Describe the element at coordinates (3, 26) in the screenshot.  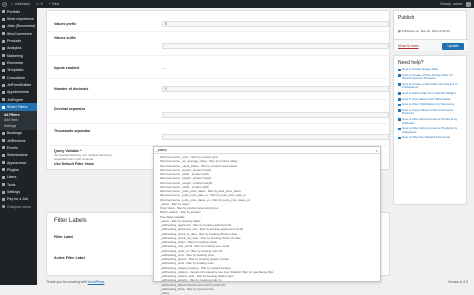
I see `jobs-icon` at that location.